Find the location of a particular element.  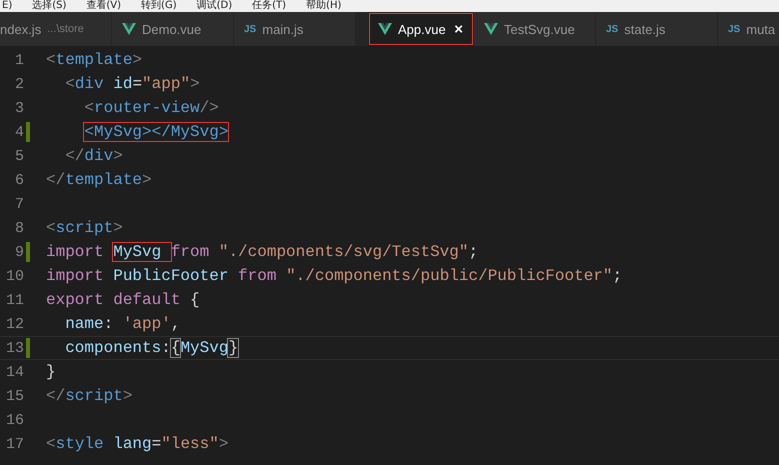

menu-item: 任务(T) is located at coordinates (269, 6).